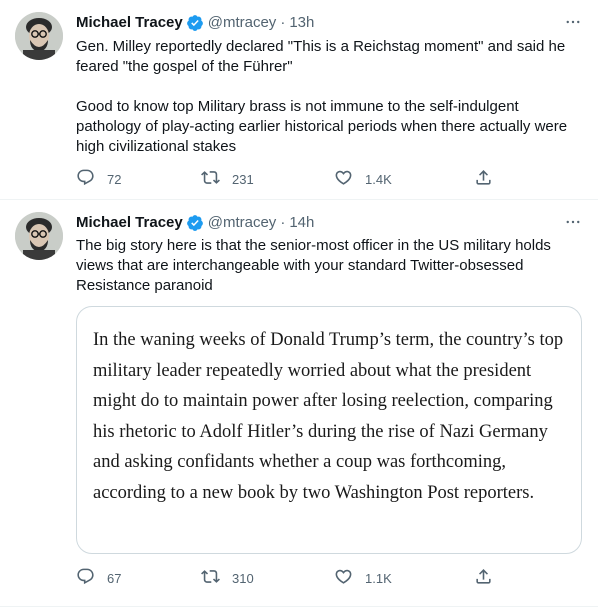 This screenshot has height=607, width=598. Describe the element at coordinates (114, 179) in the screenshot. I see `reply-count: 72` at that location.